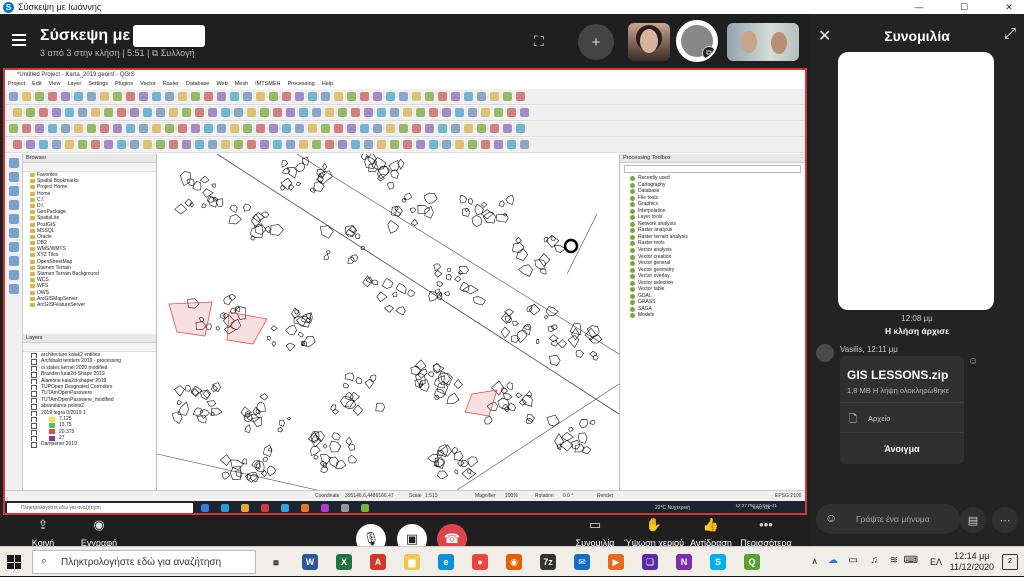  I want to click on qgis-menu-item: Web, so click(221, 84).